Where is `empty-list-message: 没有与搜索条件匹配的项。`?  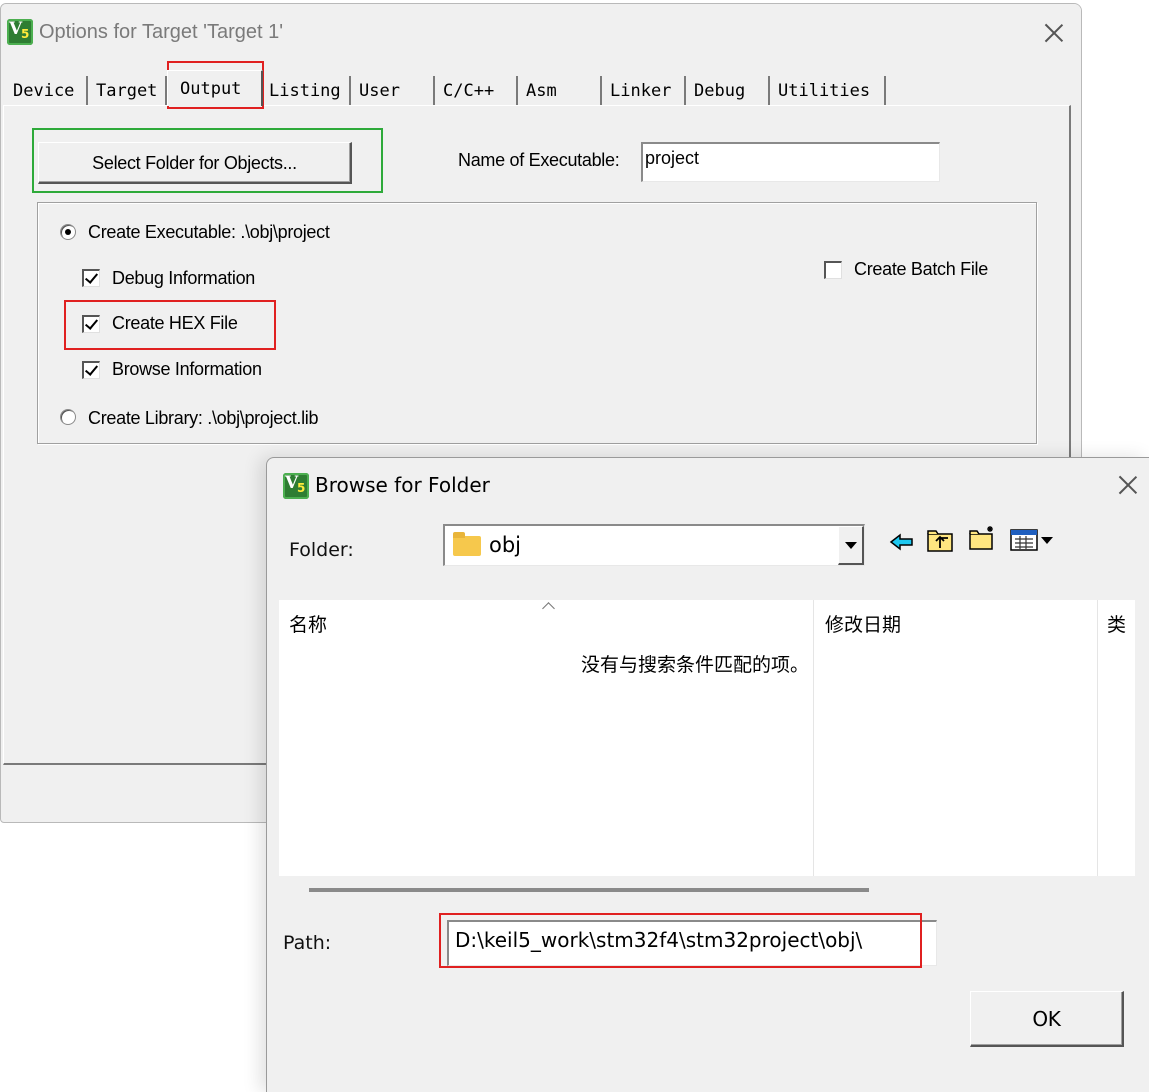
empty-list-message: 没有与搜索条件匹配的项。 is located at coordinates (695, 665).